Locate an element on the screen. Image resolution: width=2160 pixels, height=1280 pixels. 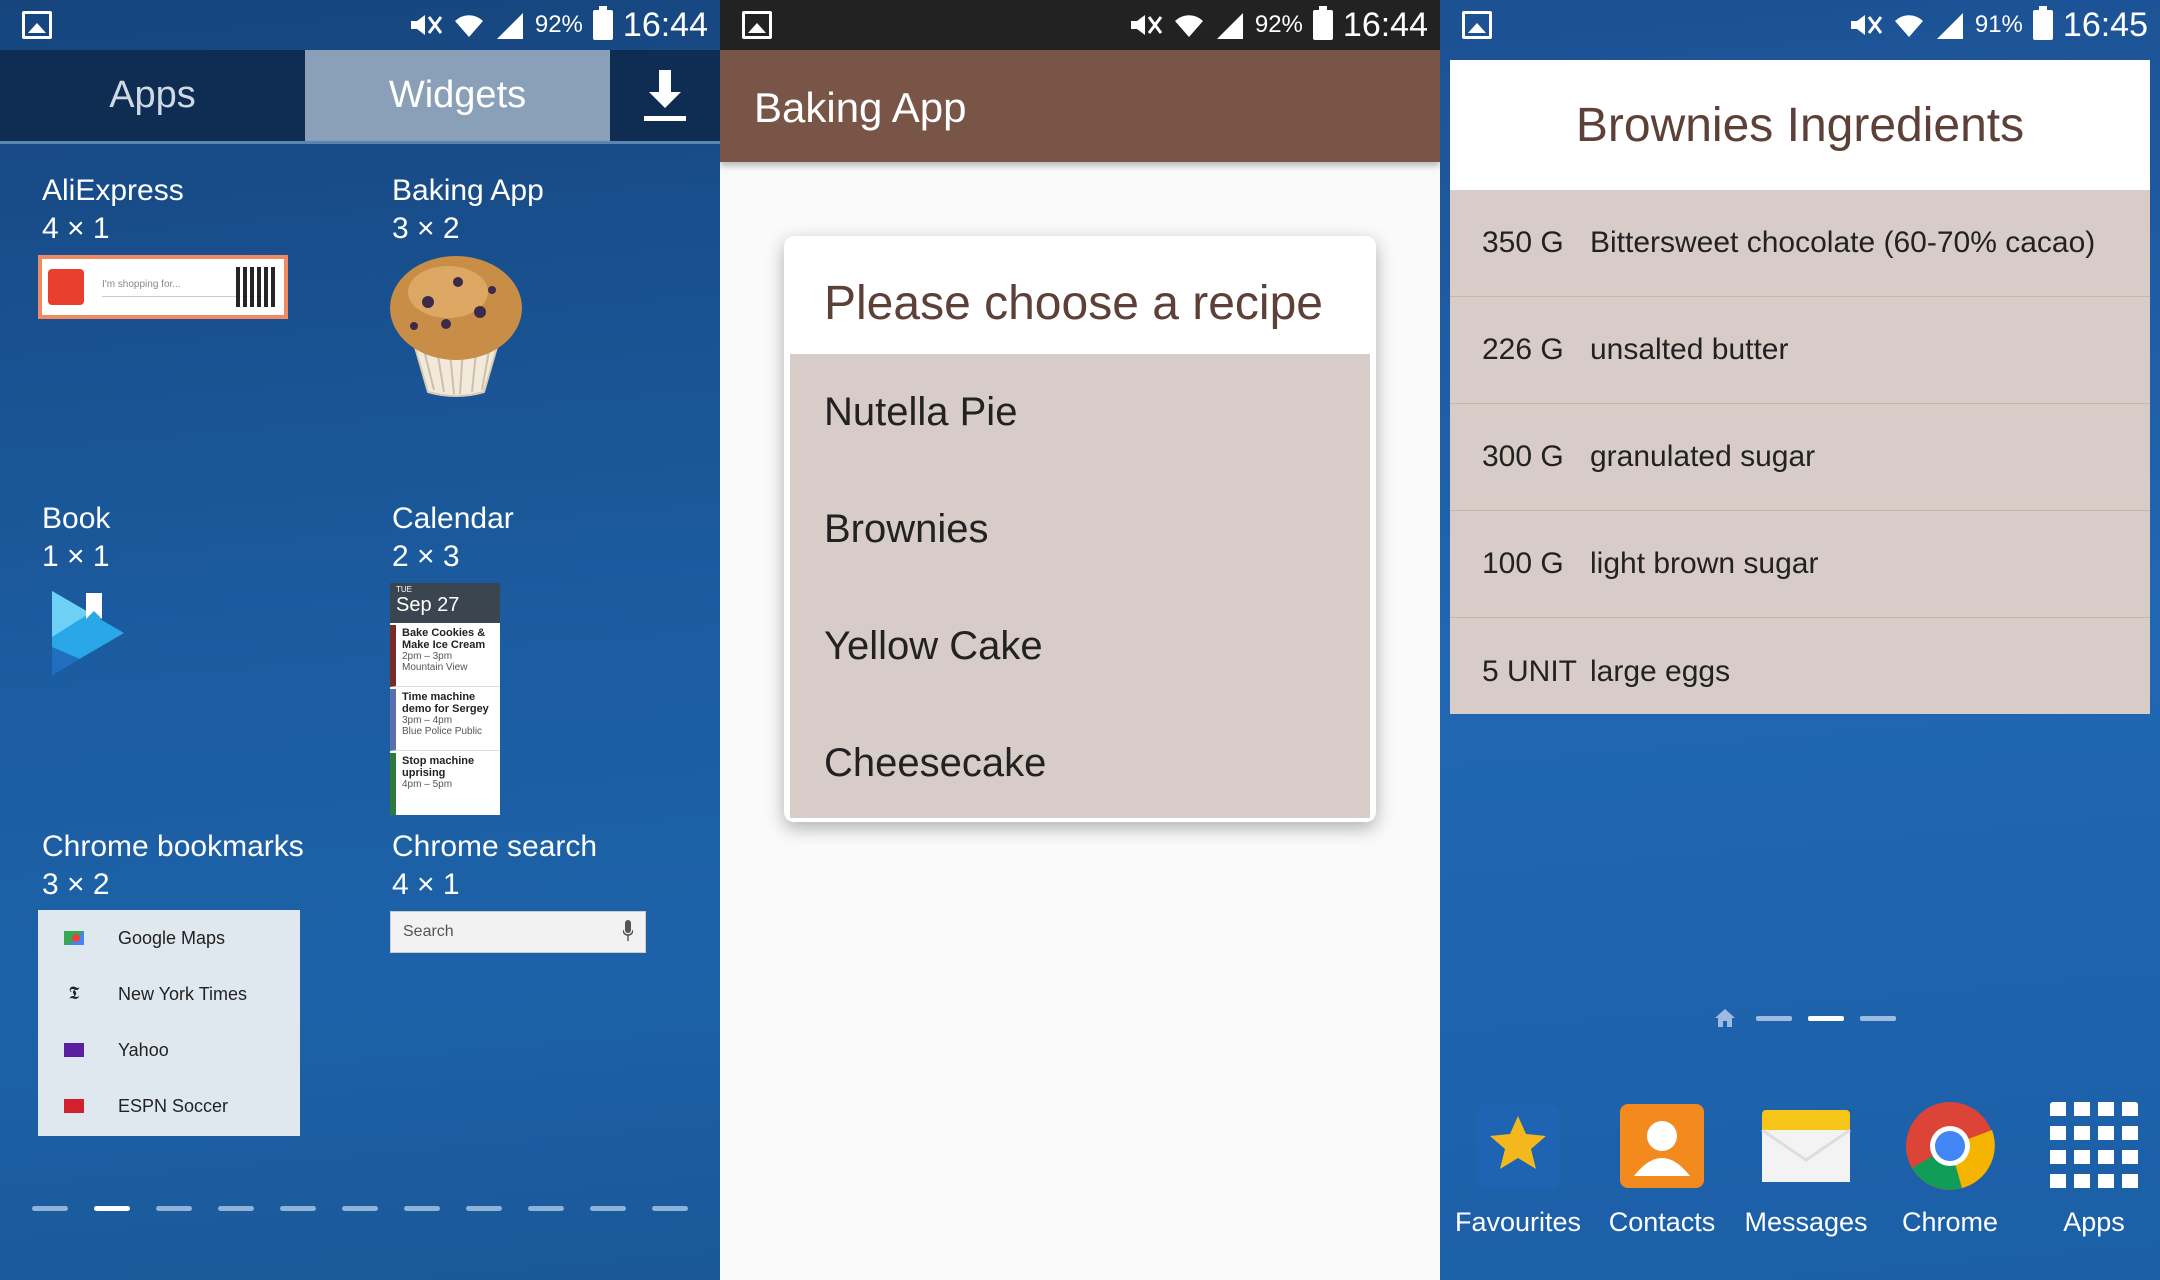
dock-label: Messages is located at coordinates (1806, 1222).